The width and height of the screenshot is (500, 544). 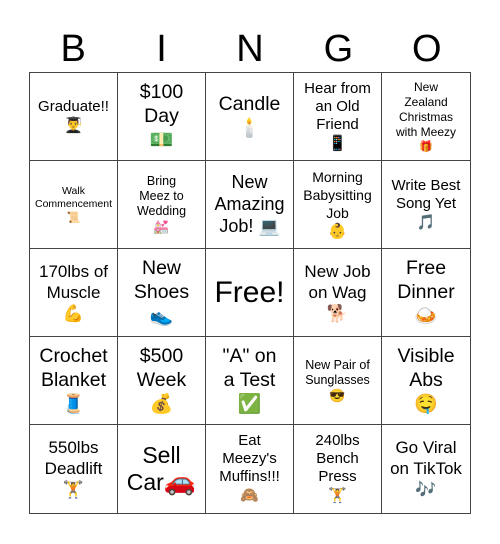 I want to click on bingo-cell: Go Viral on TikTok 🎶, so click(x=426, y=469).